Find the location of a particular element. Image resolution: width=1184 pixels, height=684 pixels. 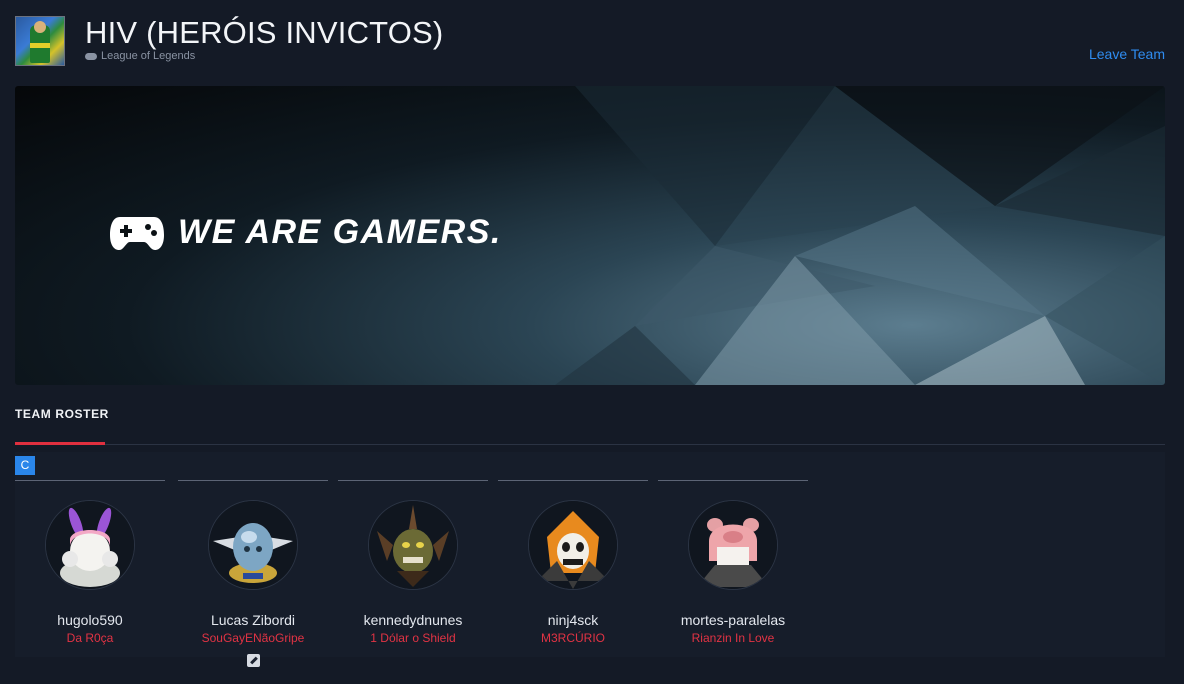

member-nickname: 1 Dólar o Shield is located at coordinates (413, 638).